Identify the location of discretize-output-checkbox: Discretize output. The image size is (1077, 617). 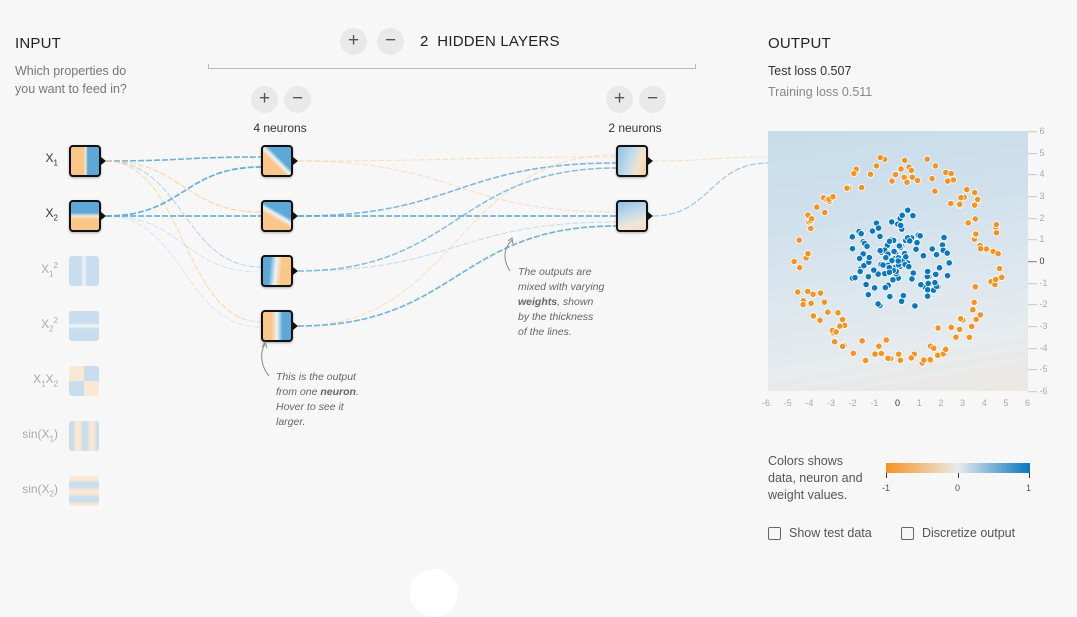
(958, 533).